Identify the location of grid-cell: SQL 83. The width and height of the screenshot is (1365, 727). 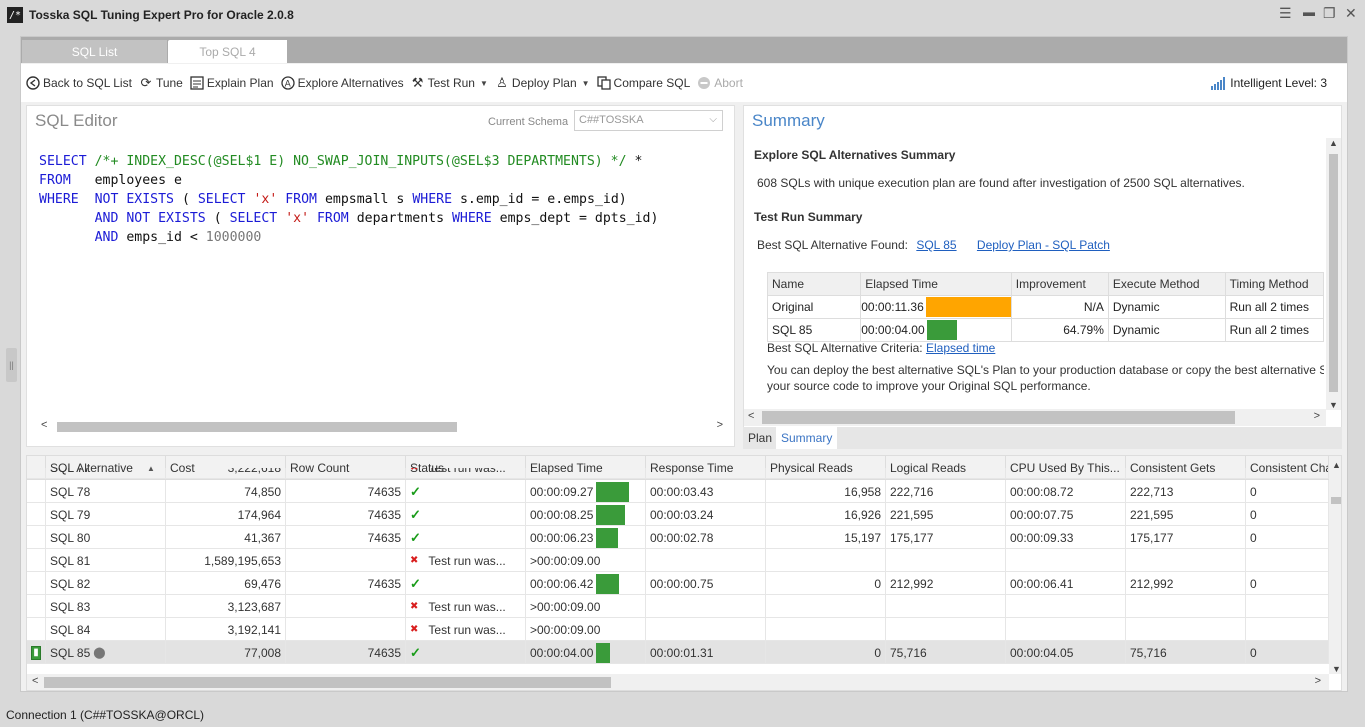
(106, 606).